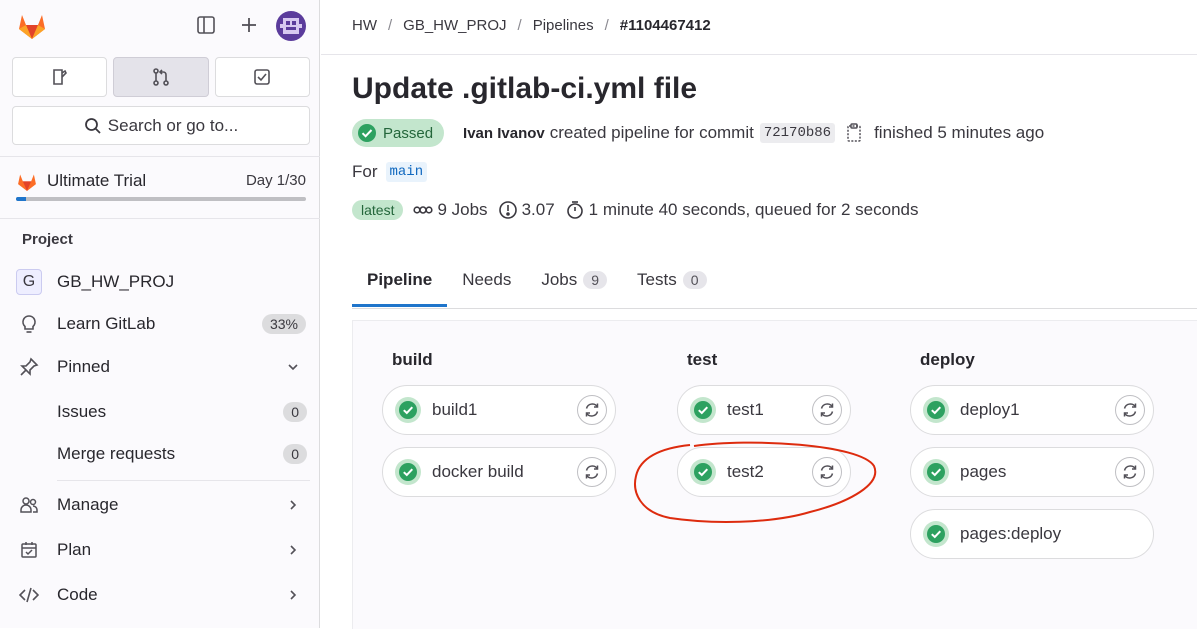 This screenshot has height=629, width=1197. I want to click on trial-label: Ultimate Trial, so click(97, 180).